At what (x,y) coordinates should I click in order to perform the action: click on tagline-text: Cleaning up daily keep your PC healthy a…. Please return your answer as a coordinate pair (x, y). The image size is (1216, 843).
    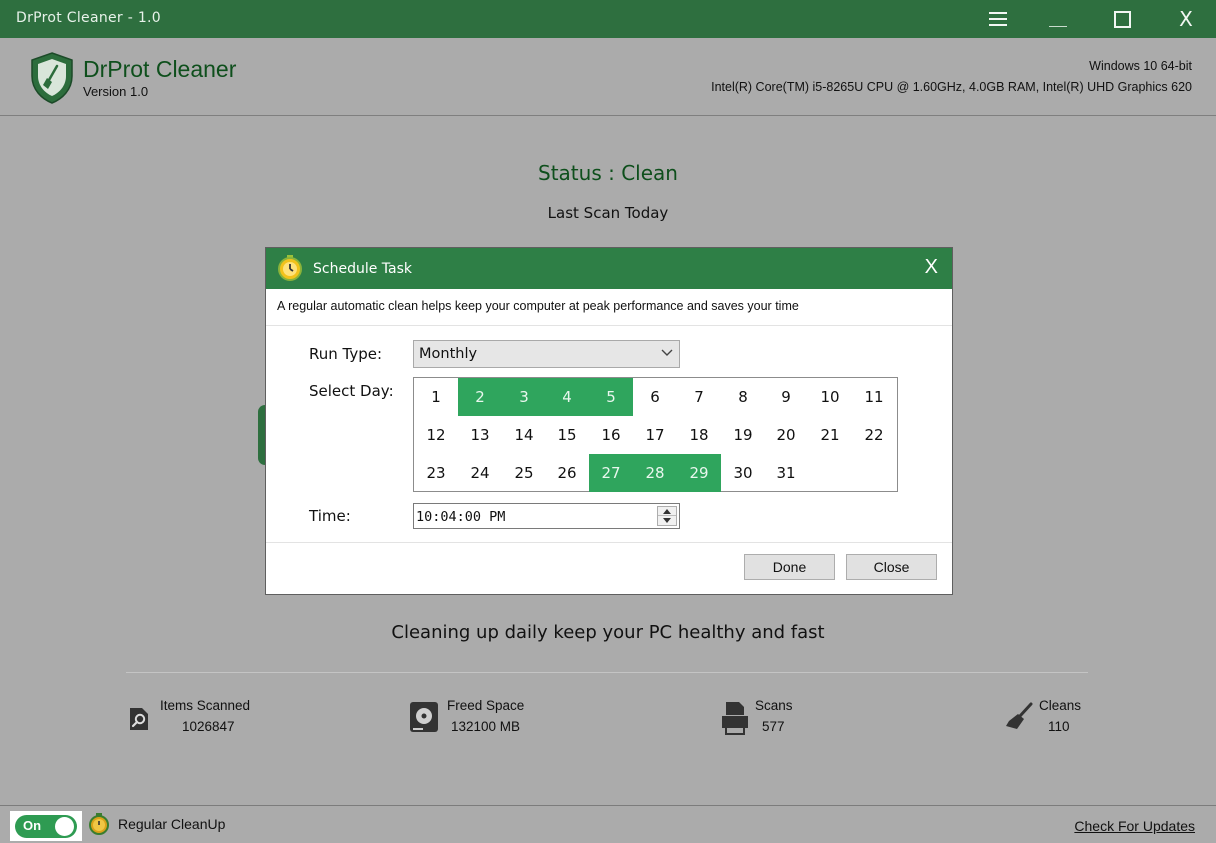
    Looking at the image, I should click on (608, 632).